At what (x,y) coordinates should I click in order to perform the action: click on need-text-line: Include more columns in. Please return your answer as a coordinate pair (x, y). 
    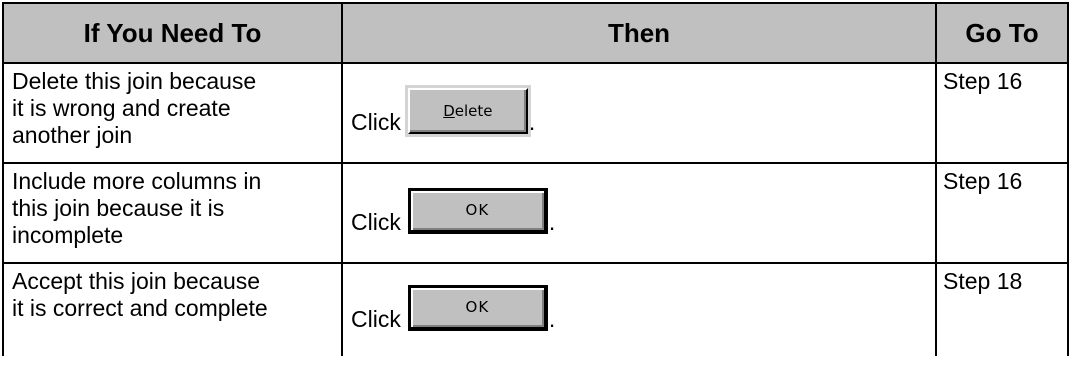
    Looking at the image, I should click on (137, 181).